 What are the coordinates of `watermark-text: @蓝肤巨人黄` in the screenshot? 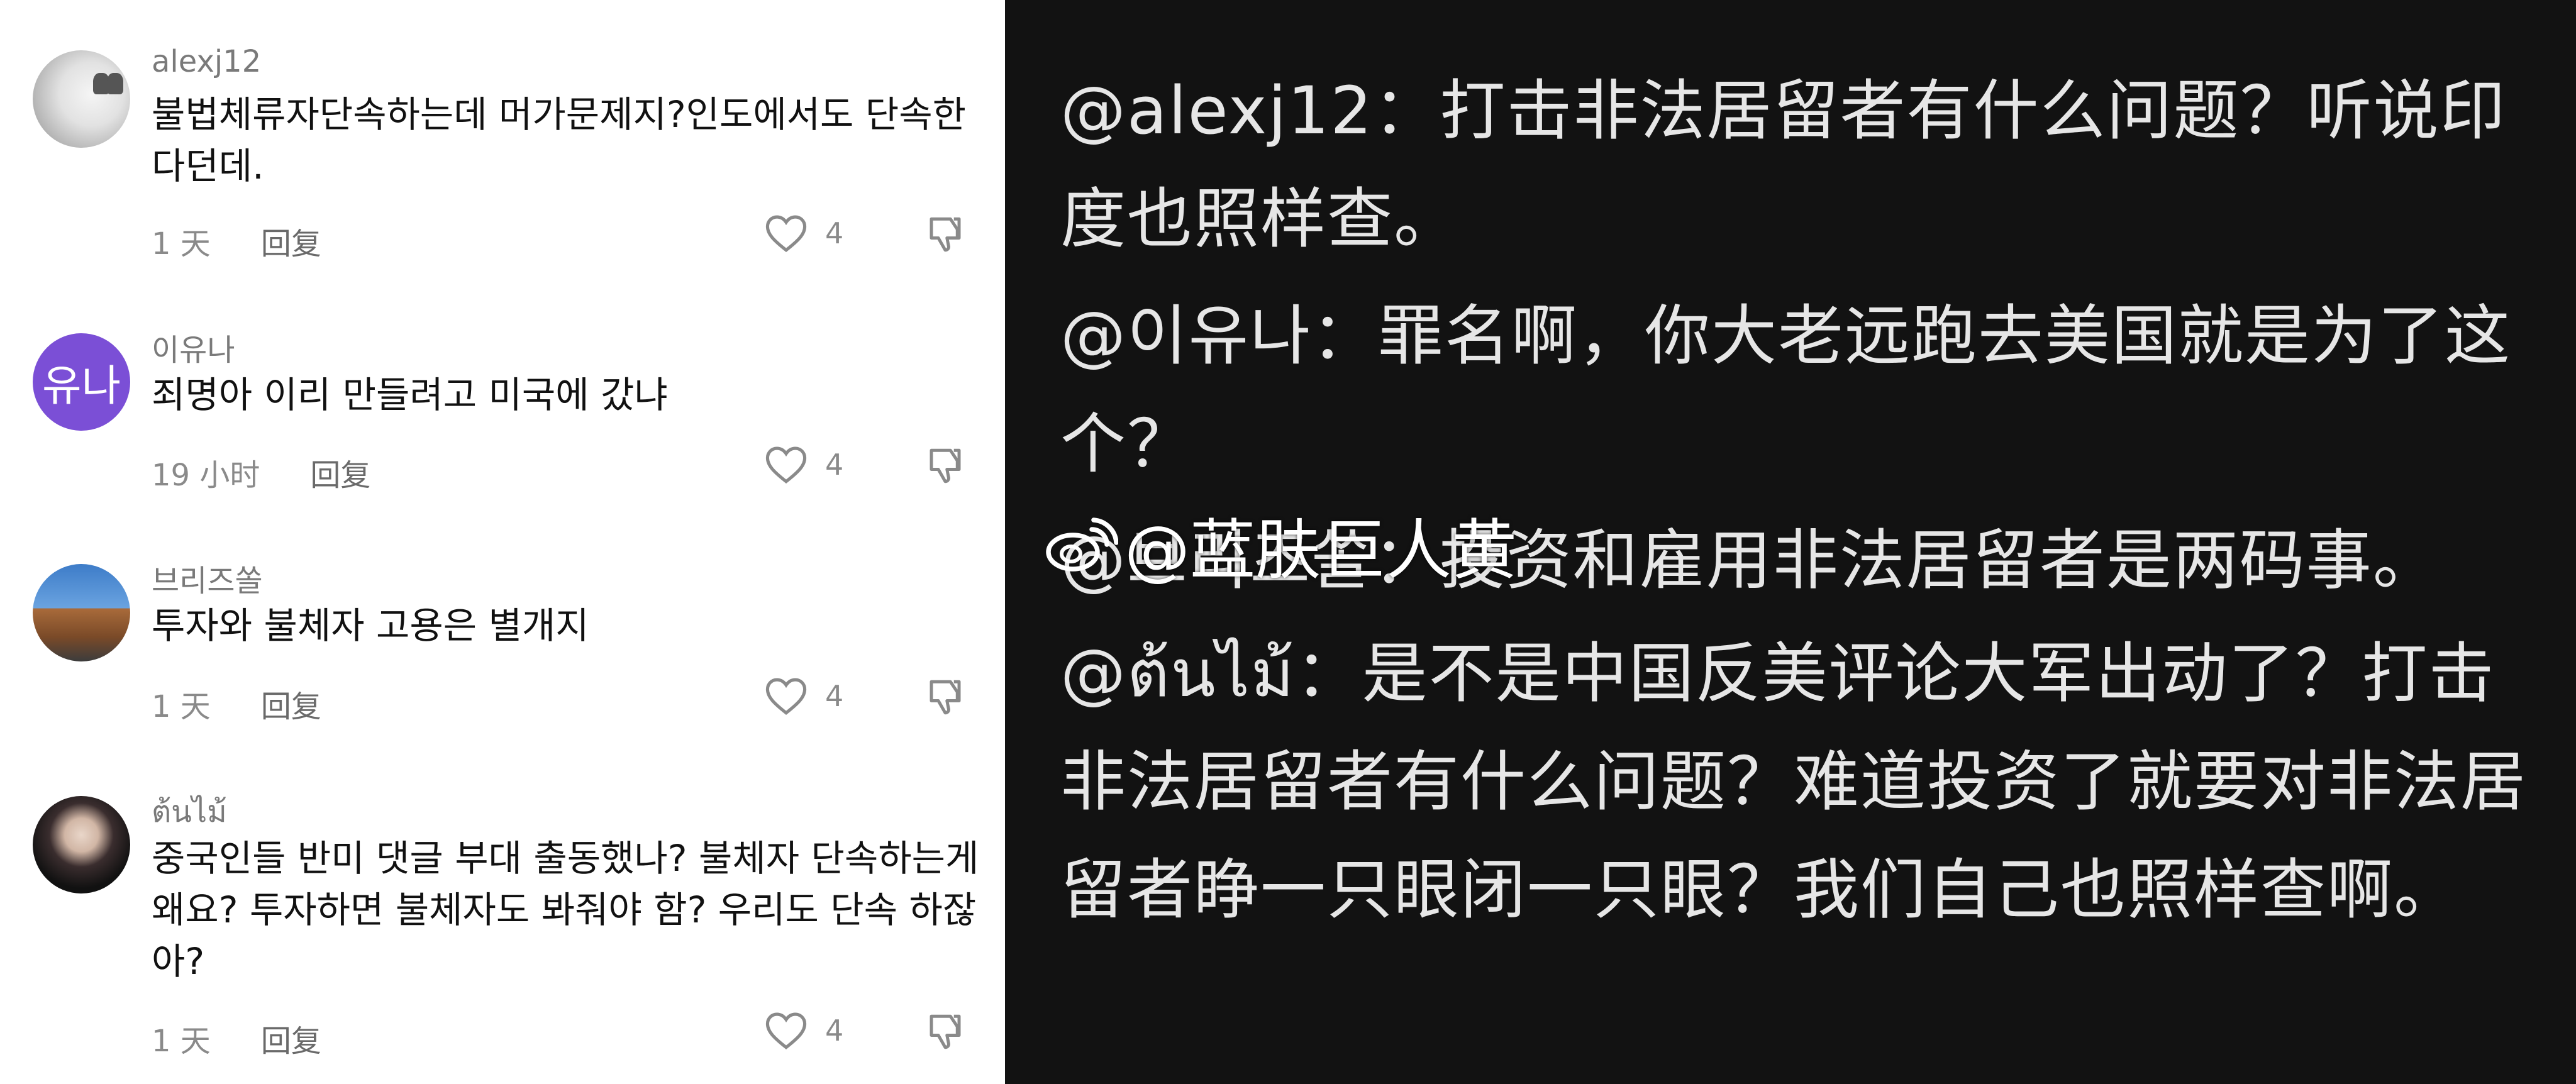 It's located at (1321, 550).